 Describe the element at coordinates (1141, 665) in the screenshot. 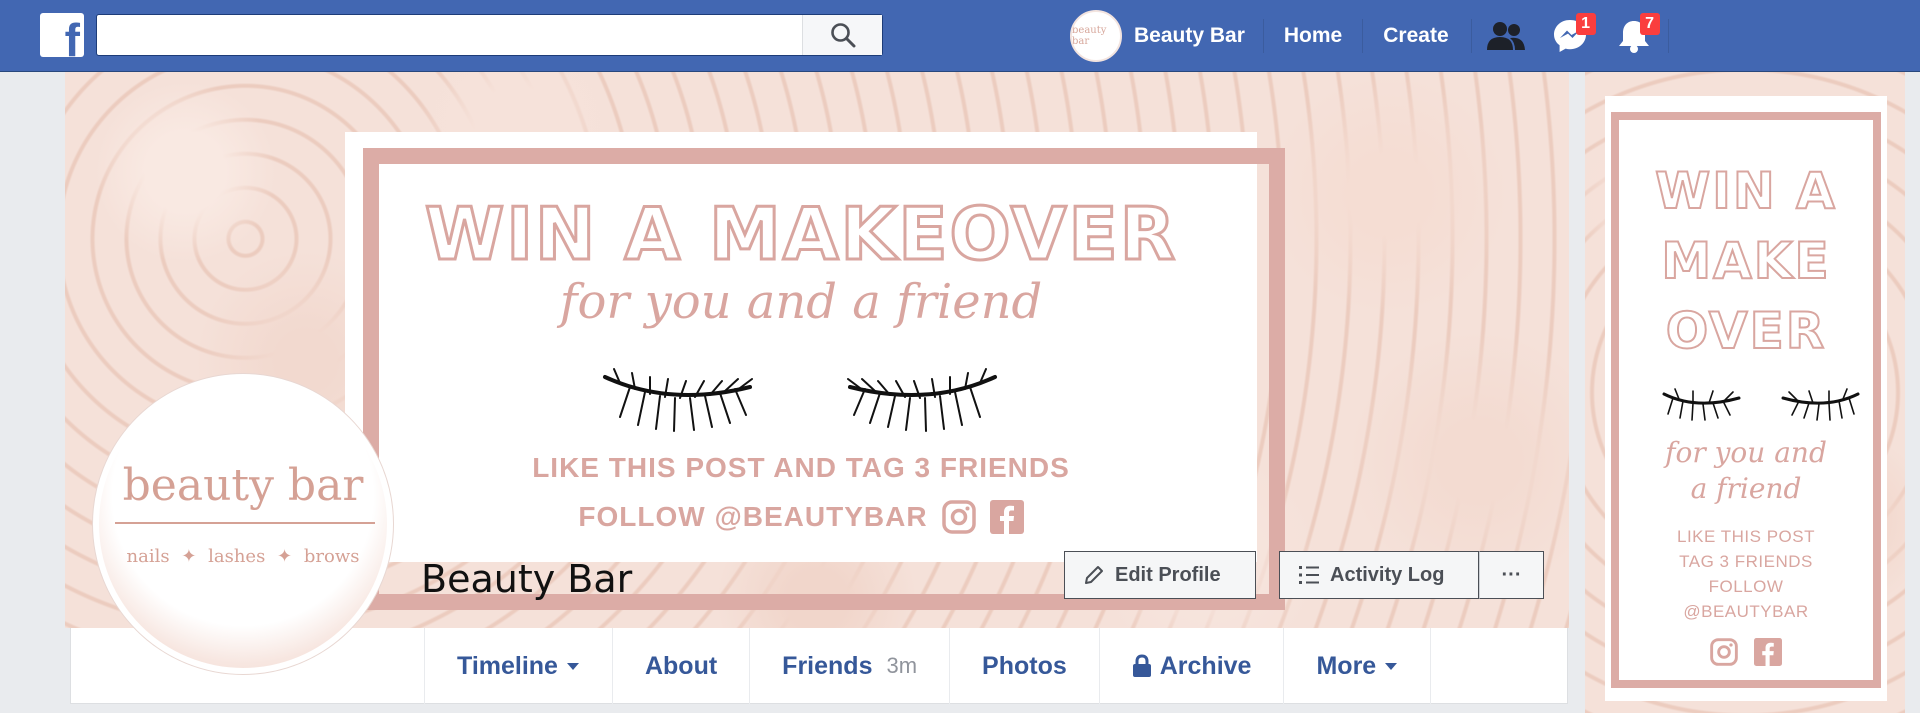

I see `lock-icon` at that location.